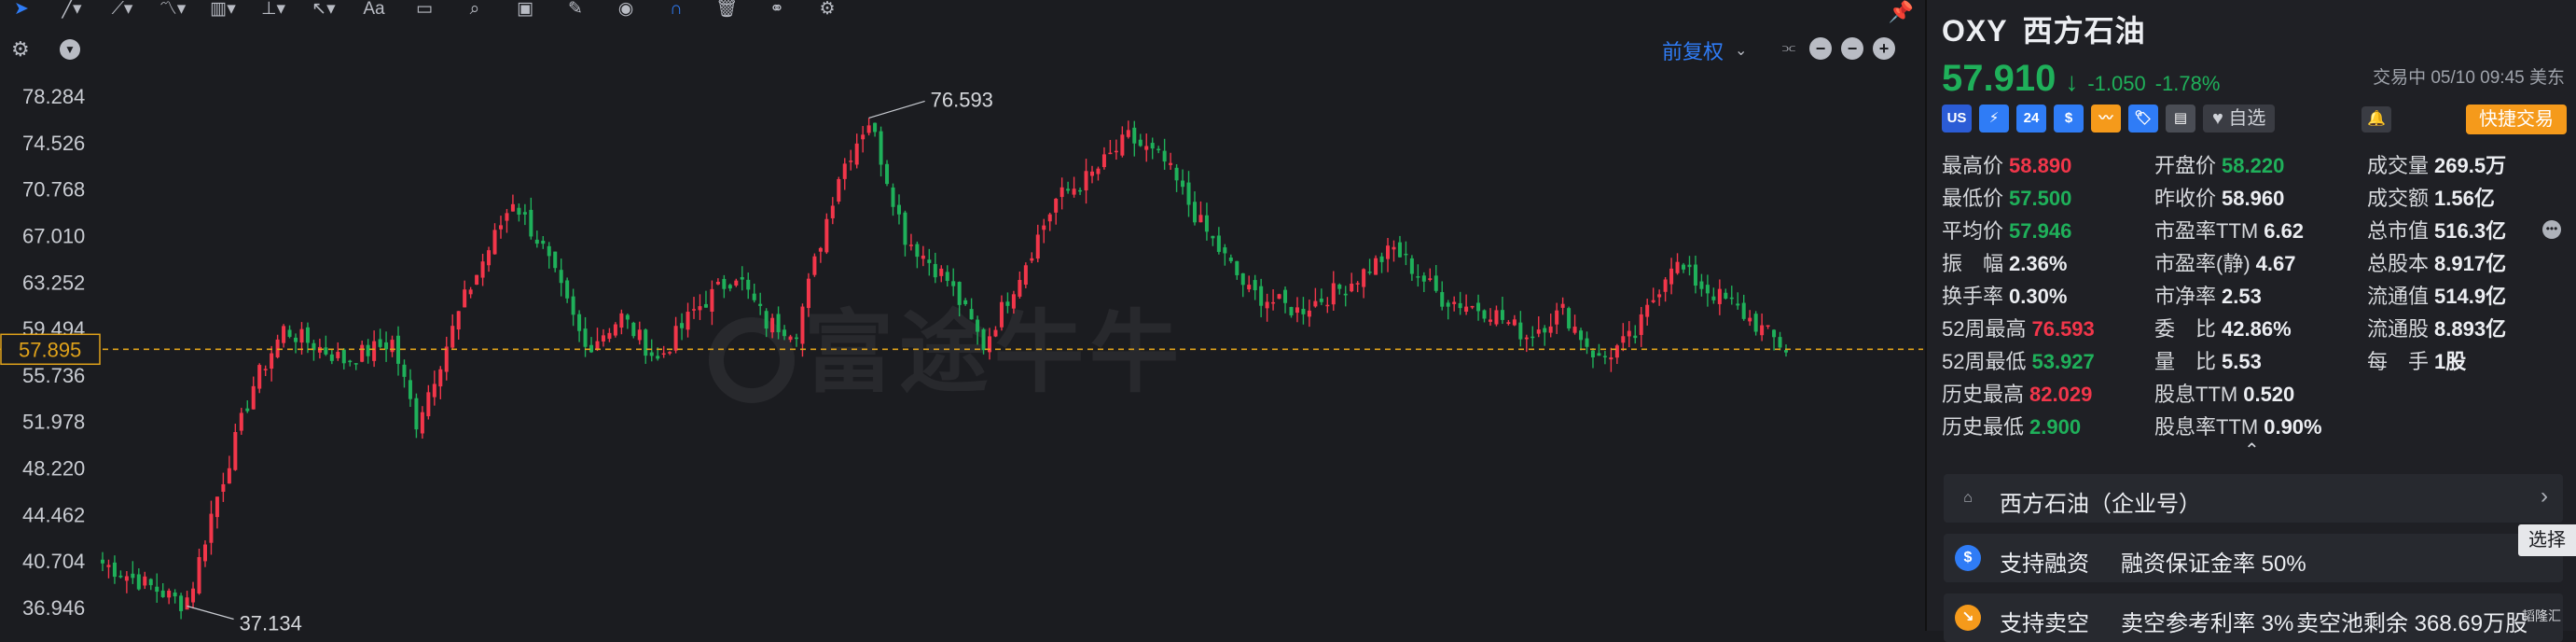 This screenshot has height=642, width=2576. Describe the element at coordinates (2040, 231) in the screenshot. I see `stat-value: 57.946` at that location.